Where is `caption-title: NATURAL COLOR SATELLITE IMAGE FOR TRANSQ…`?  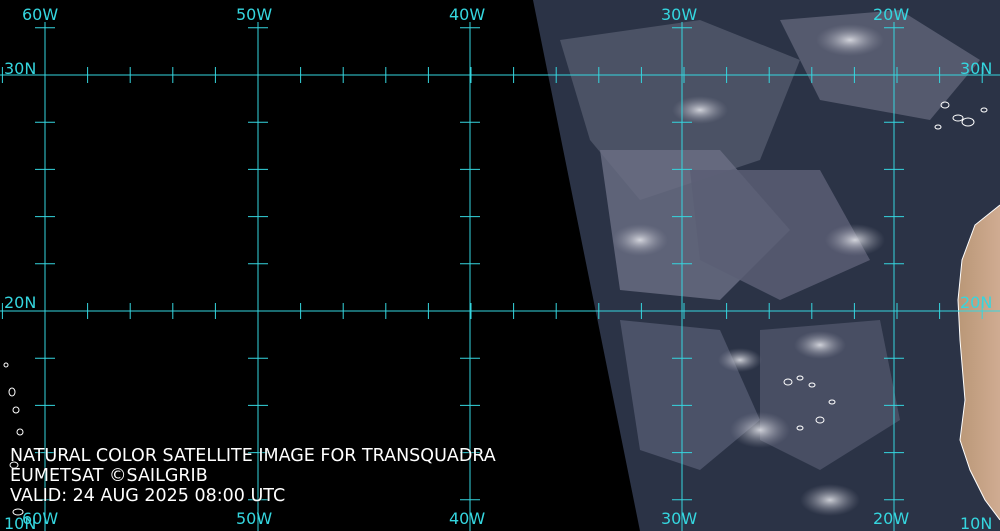 caption-title: NATURAL COLOR SATELLITE IMAGE FOR TRANSQ… is located at coordinates (253, 456).